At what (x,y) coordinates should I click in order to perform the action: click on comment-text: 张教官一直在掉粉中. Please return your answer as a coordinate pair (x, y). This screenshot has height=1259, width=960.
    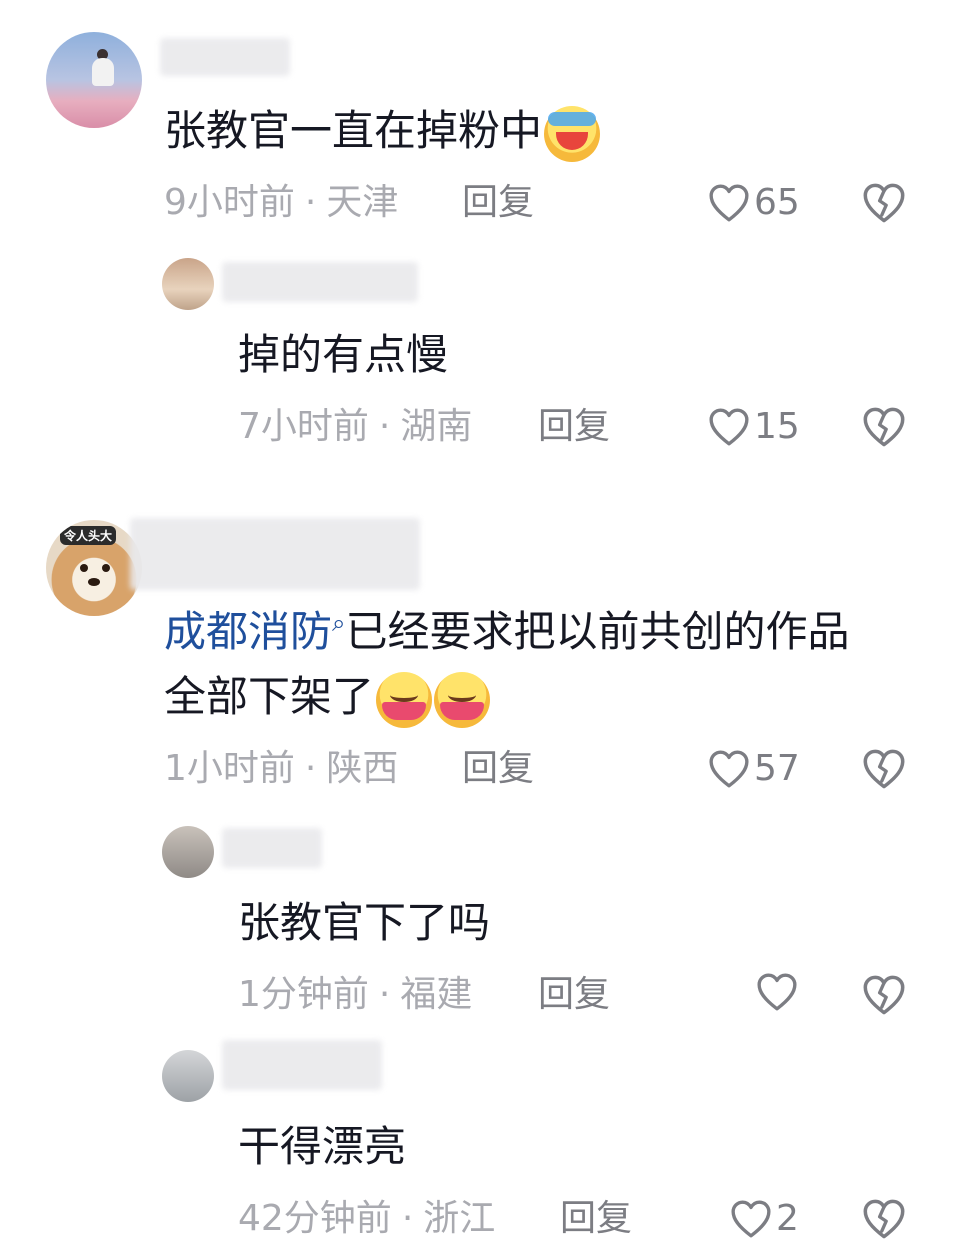
    Looking at the image, I should click on (382, 131).